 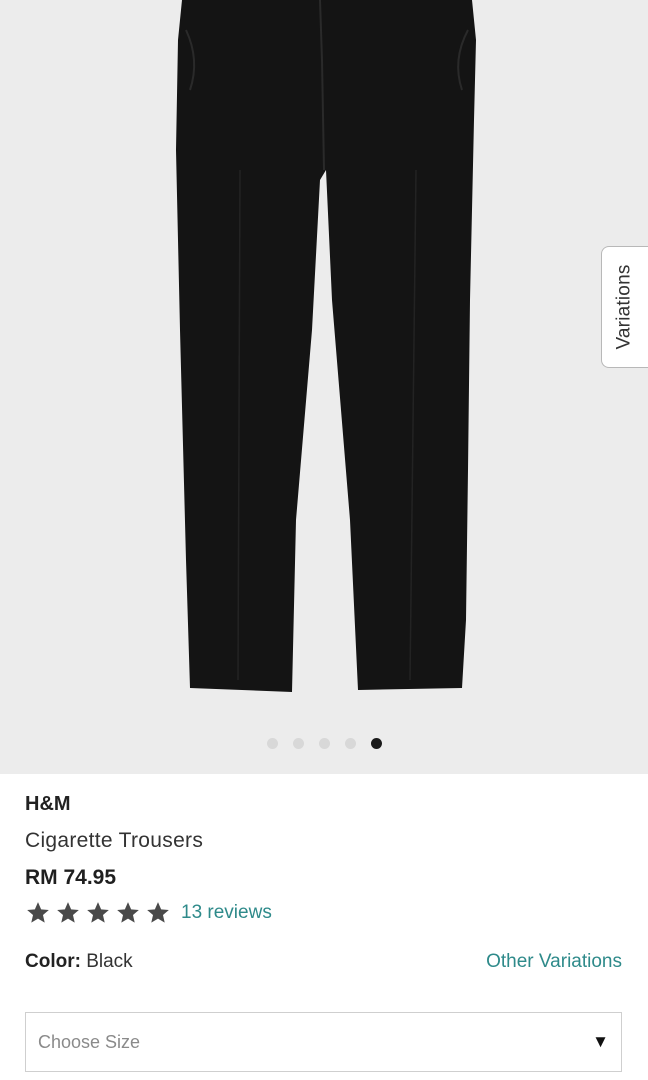 What do you see at coordinates (48, 804) in the screenshot?
I see `brand-name: H&M` at bounding box center [48, 804].